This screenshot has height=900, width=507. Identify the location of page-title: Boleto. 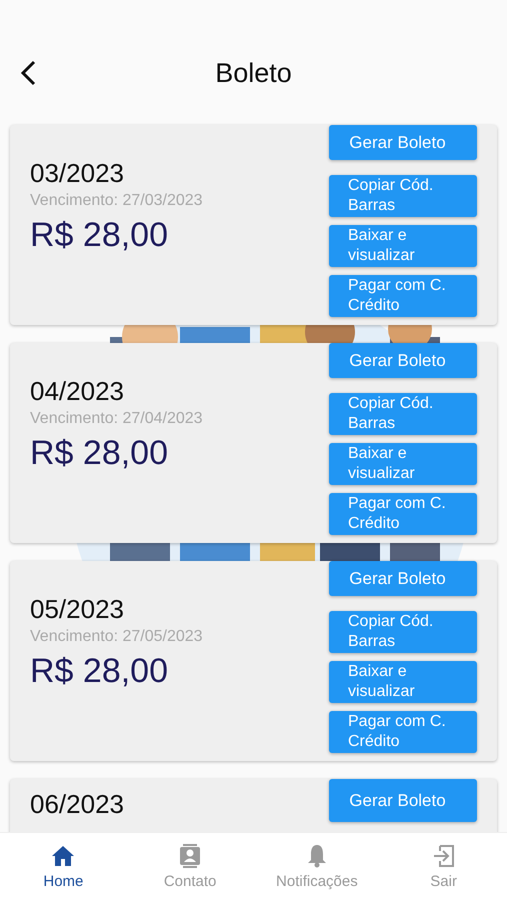
(253, 73).